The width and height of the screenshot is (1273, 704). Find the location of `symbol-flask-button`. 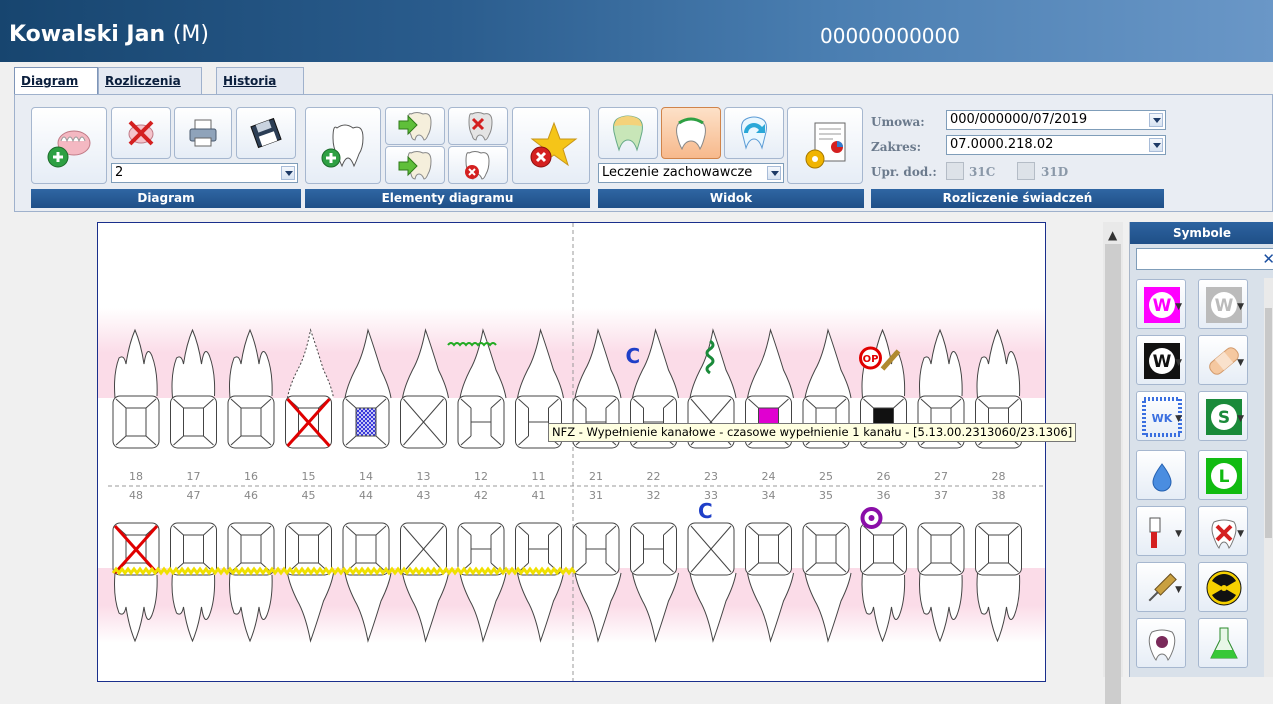

symbol-flask-button is located at coordinates (1223, 643).